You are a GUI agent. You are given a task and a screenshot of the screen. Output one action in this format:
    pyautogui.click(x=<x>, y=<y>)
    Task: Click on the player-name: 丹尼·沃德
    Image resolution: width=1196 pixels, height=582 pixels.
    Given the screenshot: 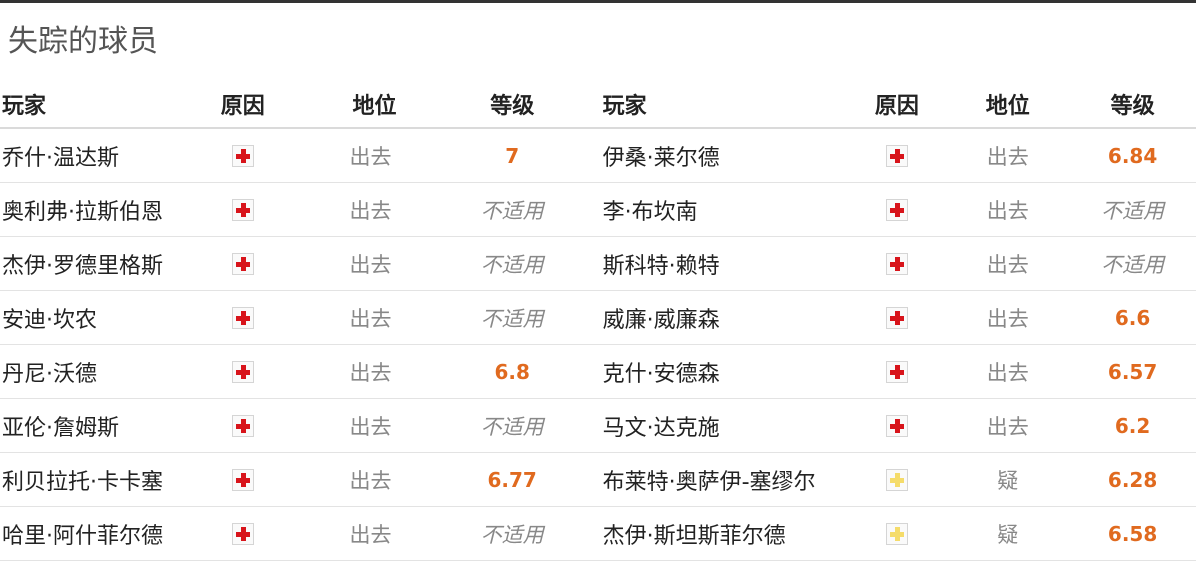 What is the action you would take?
    pyautogui.click(x=96, y=372)
    